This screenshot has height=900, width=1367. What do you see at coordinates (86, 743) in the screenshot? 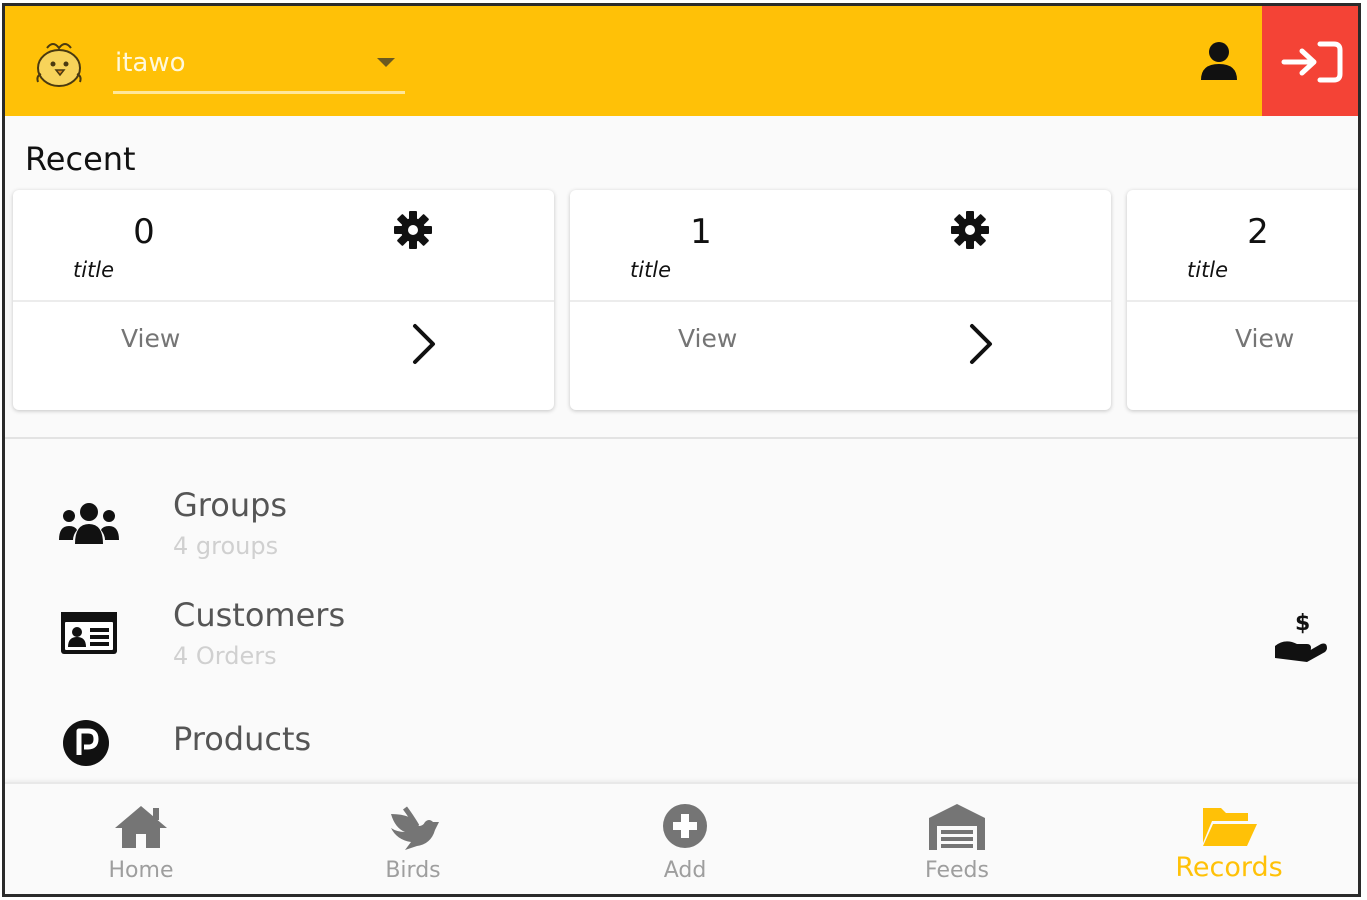
I see `parking-circle-icon` at bounding box center [86, 743].